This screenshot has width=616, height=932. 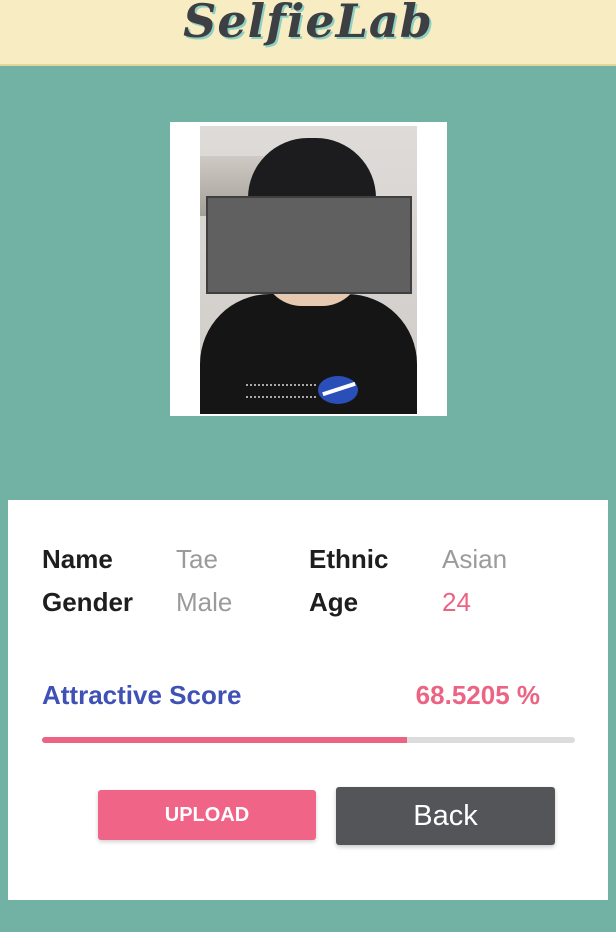 I want to click on selfie-photo-frame, so click(x=308, y=269).